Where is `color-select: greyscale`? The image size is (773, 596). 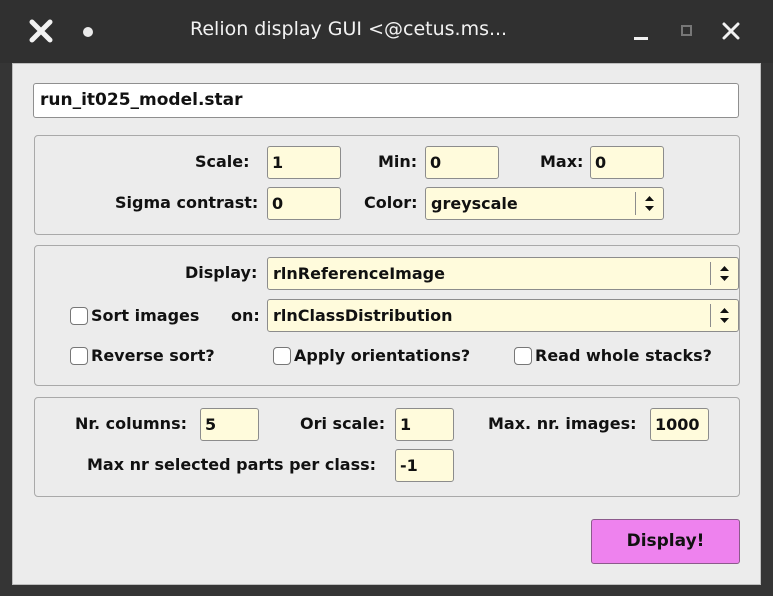 color-select: greyscale is located at coordinates (544, 203).